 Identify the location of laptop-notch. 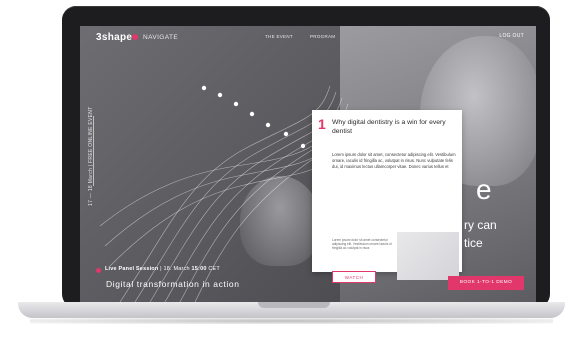
(294, 305).